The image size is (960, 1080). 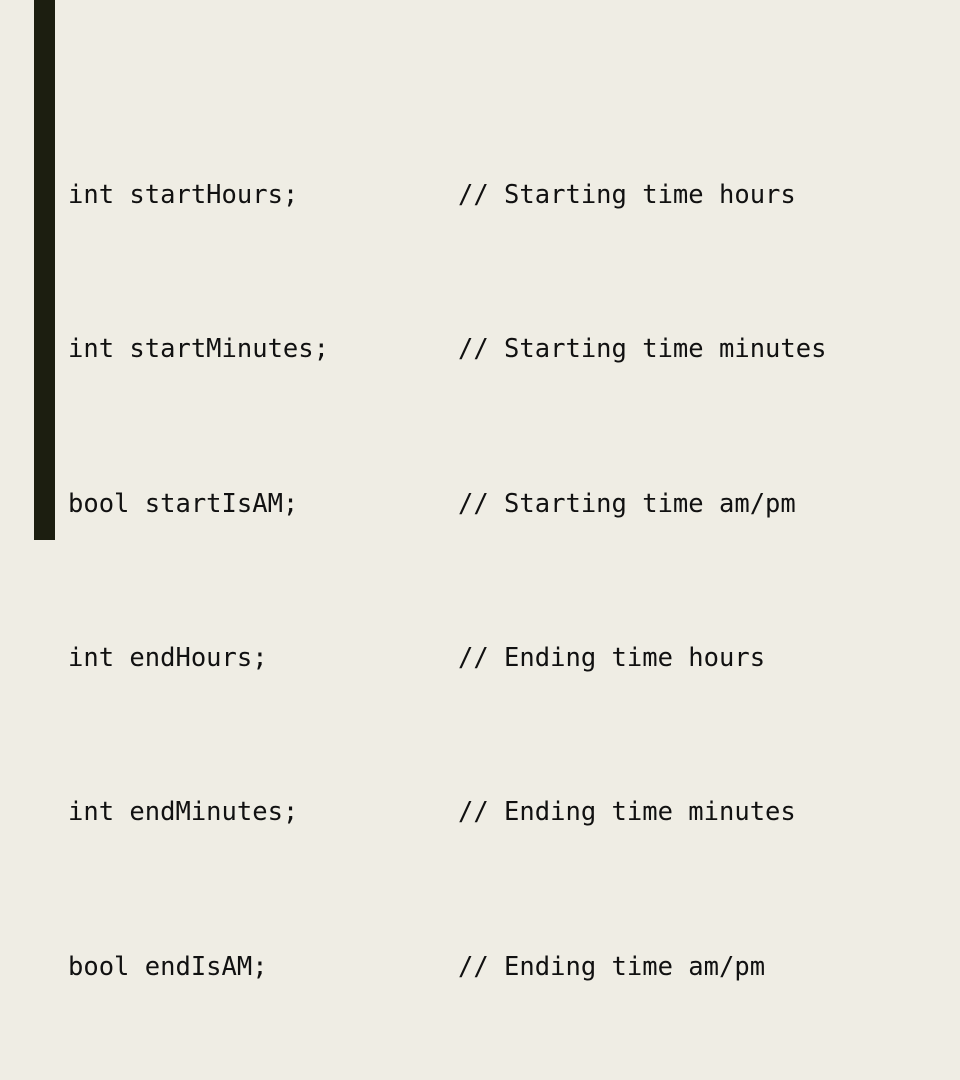 I want to click on code-line-declaration: int startHours; // Starting time hours, so click(x=508, y=195).